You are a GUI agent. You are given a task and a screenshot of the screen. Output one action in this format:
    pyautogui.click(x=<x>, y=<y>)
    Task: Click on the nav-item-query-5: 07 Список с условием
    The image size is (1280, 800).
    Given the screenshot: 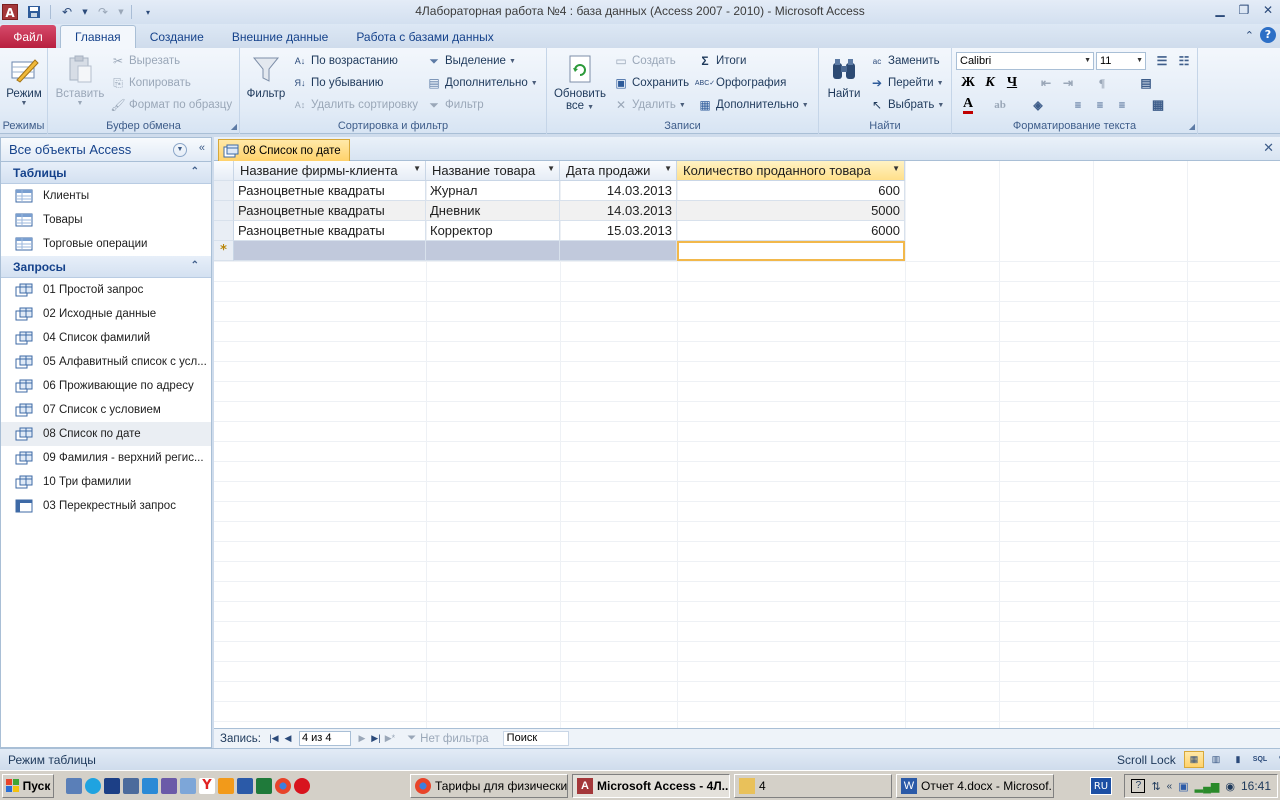 What is the action you would take?
    pyautogui.click(x=106, y=410)
    